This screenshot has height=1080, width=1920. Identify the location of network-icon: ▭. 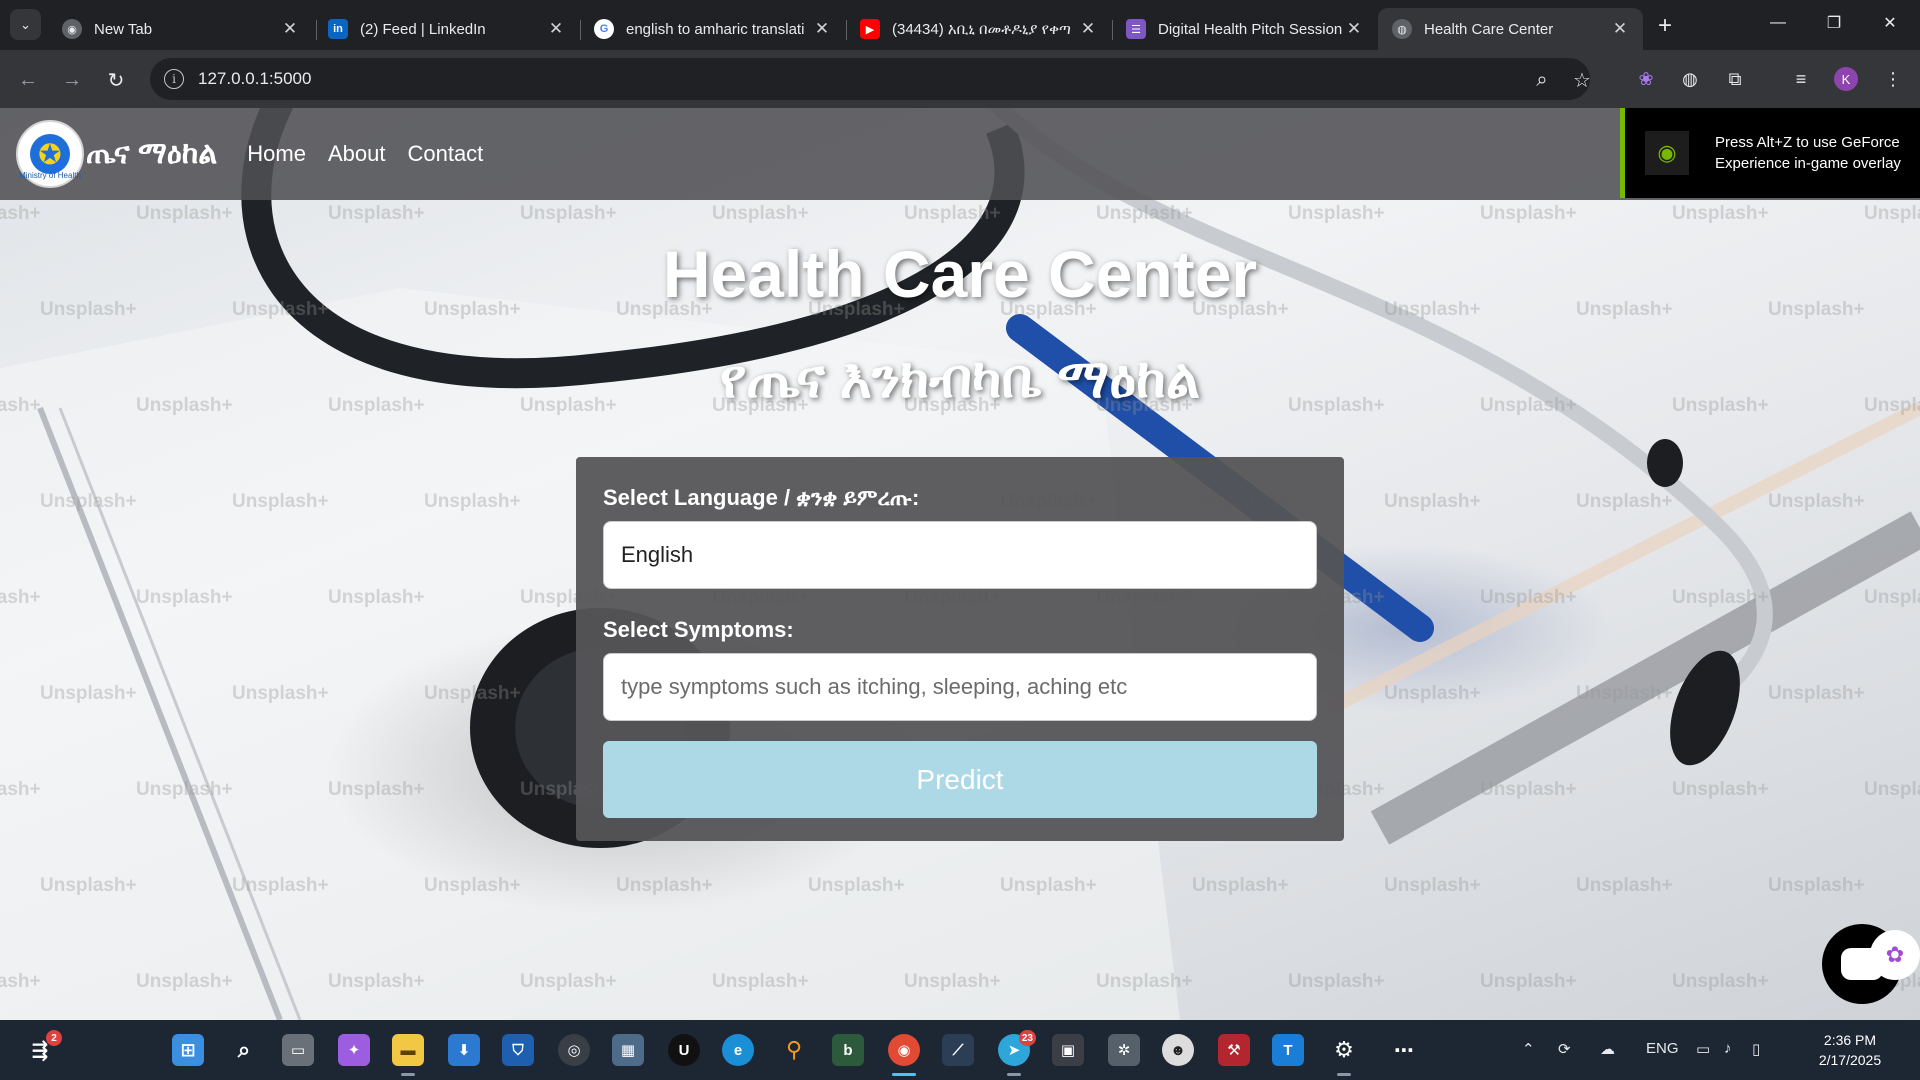
(1703, 1049).